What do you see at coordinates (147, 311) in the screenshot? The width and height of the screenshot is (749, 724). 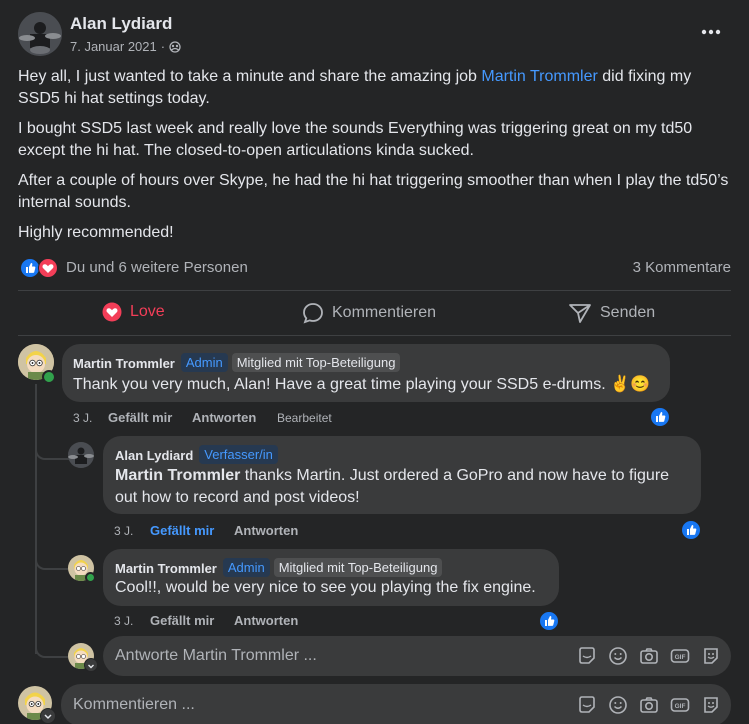 I see `love-label: Love` at bounding box center [147, 311].